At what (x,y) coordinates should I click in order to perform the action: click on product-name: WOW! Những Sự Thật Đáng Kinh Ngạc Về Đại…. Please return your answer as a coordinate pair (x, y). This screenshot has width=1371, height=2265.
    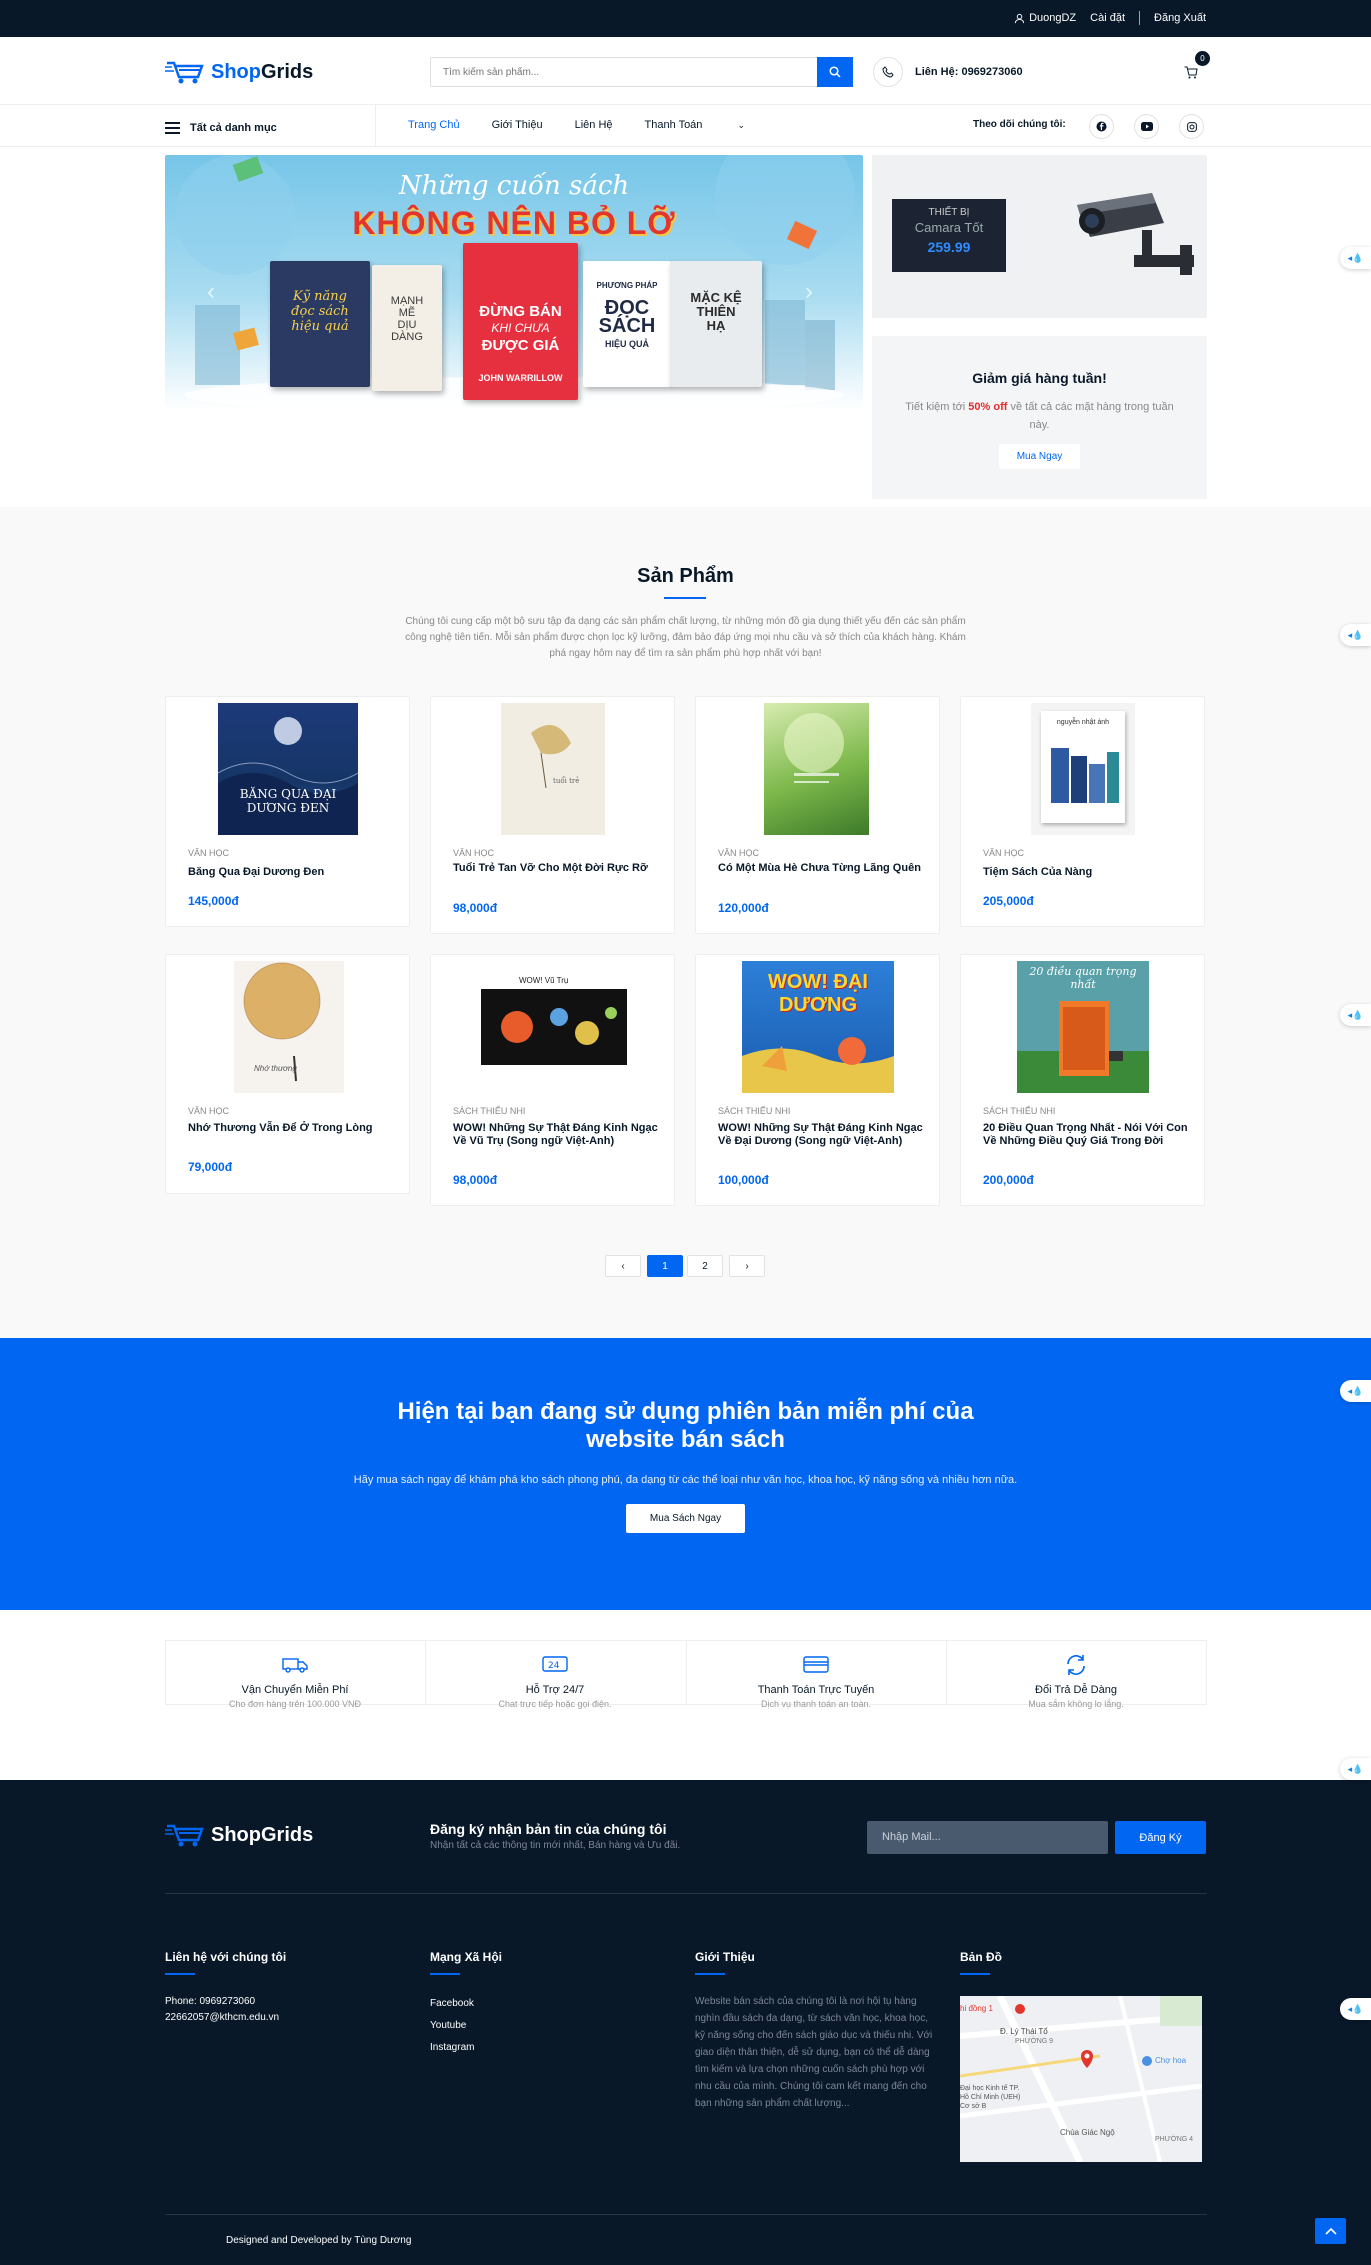
    Looking at the image, I should click on (820, 1135).